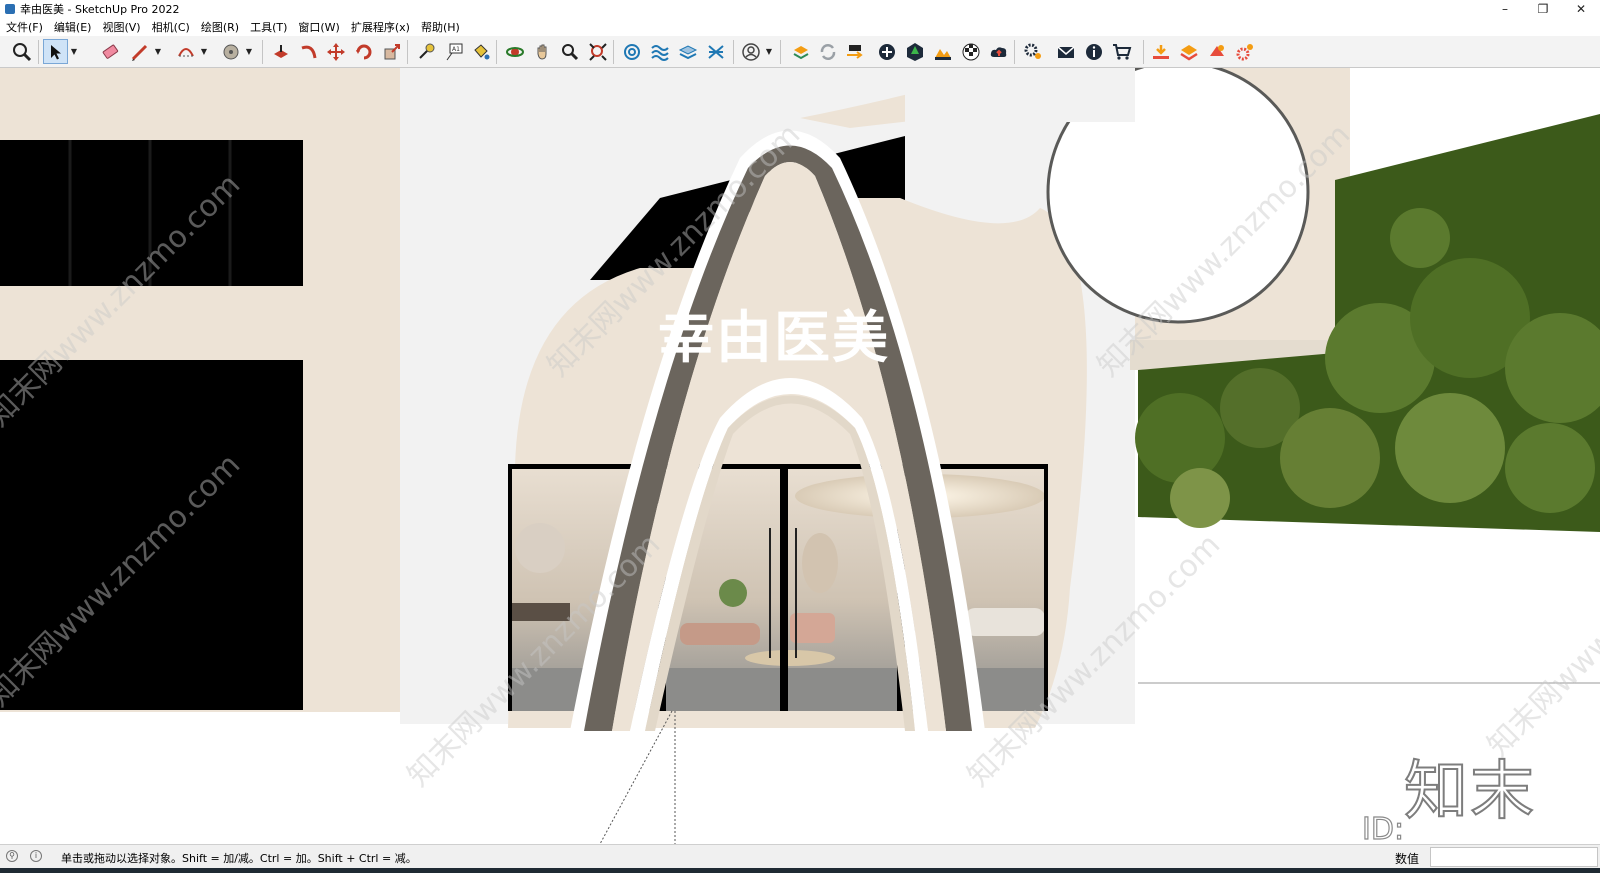 The height and width of the screenshot is (873, 1600). What do you see at coordinates (659, 51) in the screenshot?
I see `display-section-icon` at bounding box center [659, 51].